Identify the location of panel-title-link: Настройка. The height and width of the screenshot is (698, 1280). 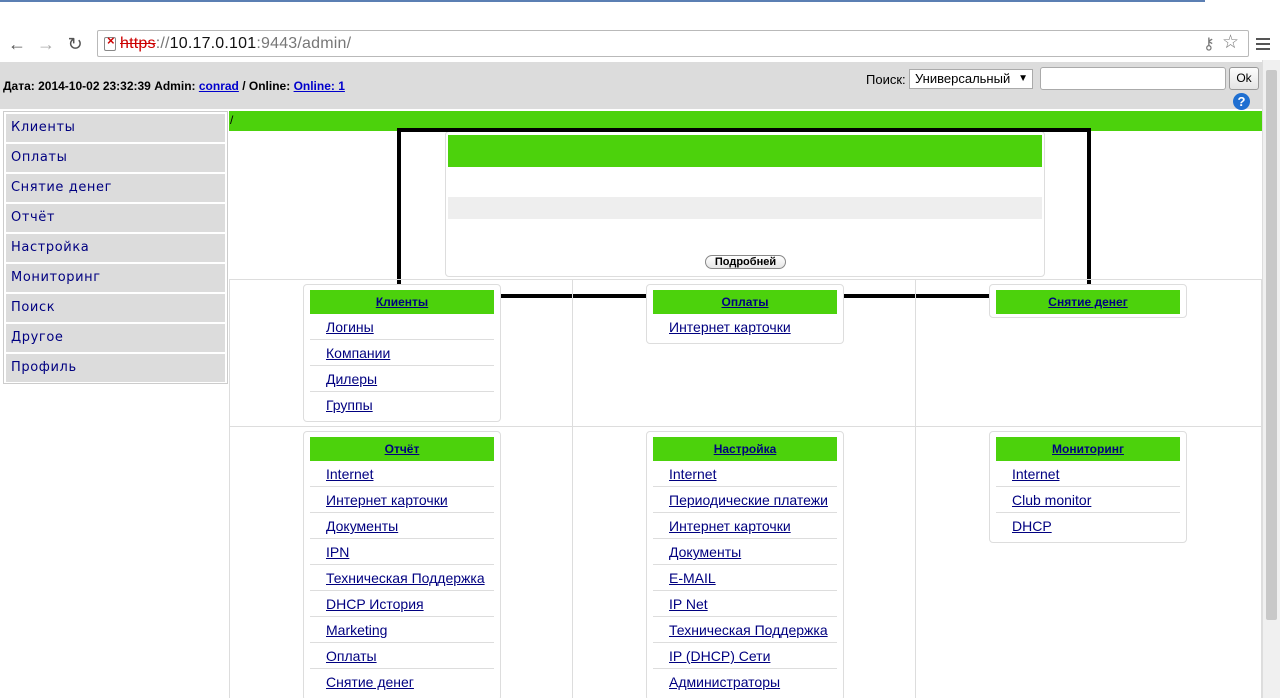
(745, 449).